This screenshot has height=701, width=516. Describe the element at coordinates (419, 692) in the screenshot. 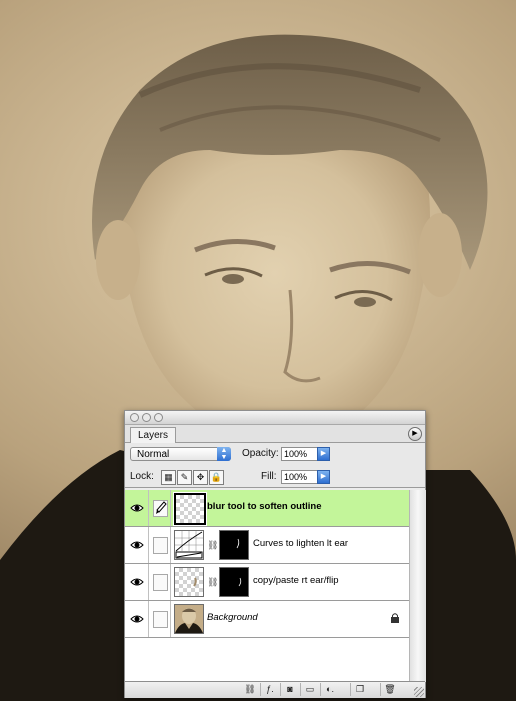

I see `resize-grip-icon` at that location.